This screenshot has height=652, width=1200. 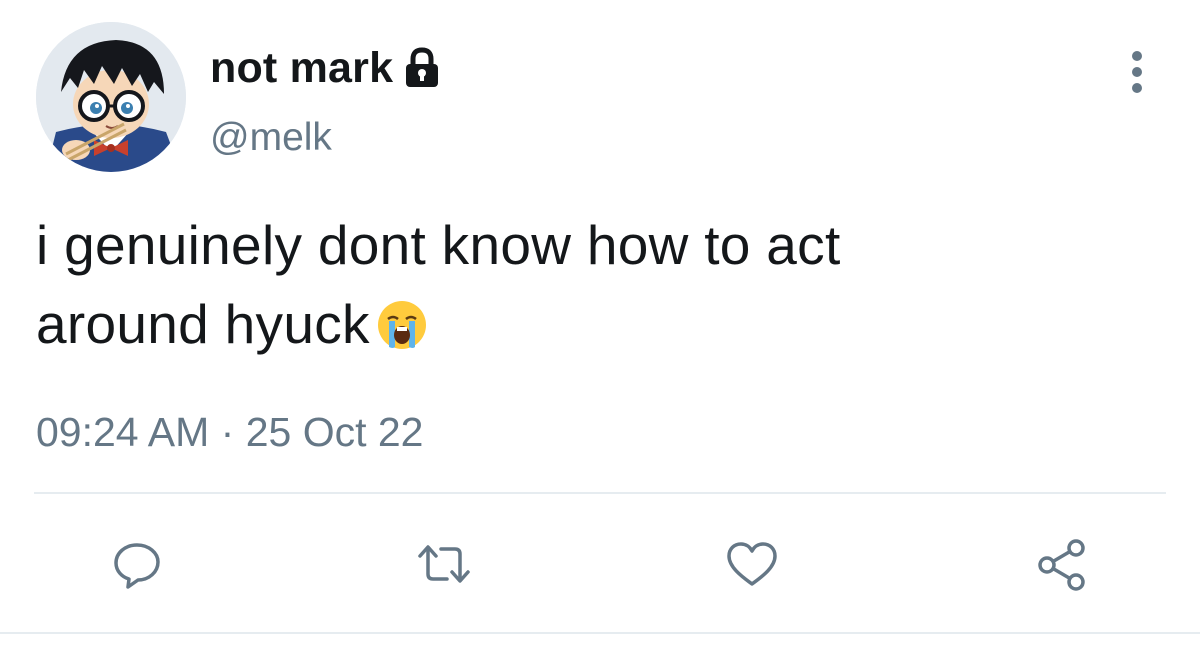 I want to click on tweet-text-line-1: i genuinely dont know how to act, so click(x=438, y=245).